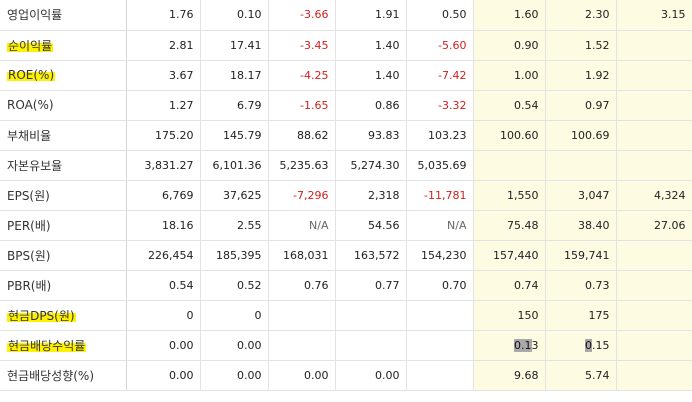 This screenshot has width=692, height=402. What do you see at coordinates (35, 165) in the screenshot?
I see `row-label-text: 자본유보율` at bounding box center [35, 165].